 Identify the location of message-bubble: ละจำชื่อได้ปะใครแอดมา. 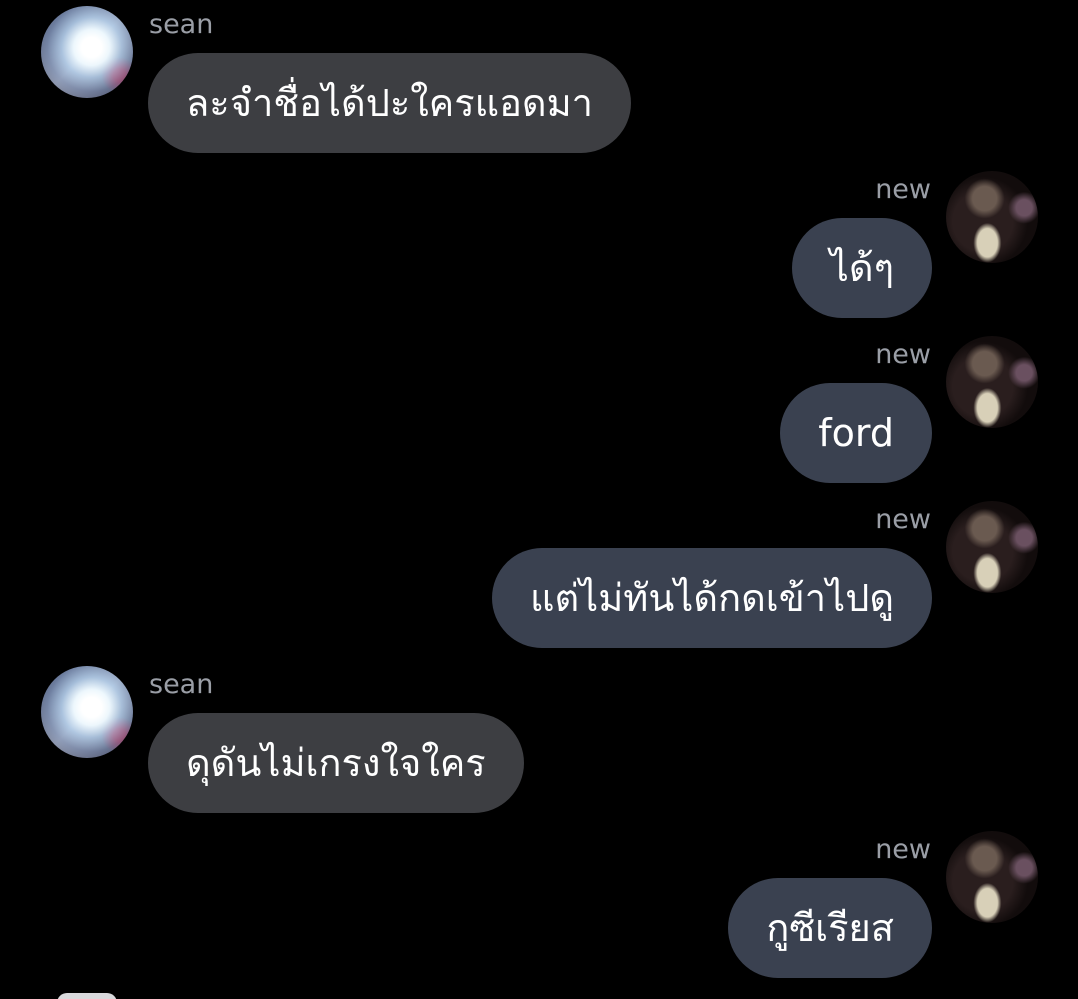
(389, 103).